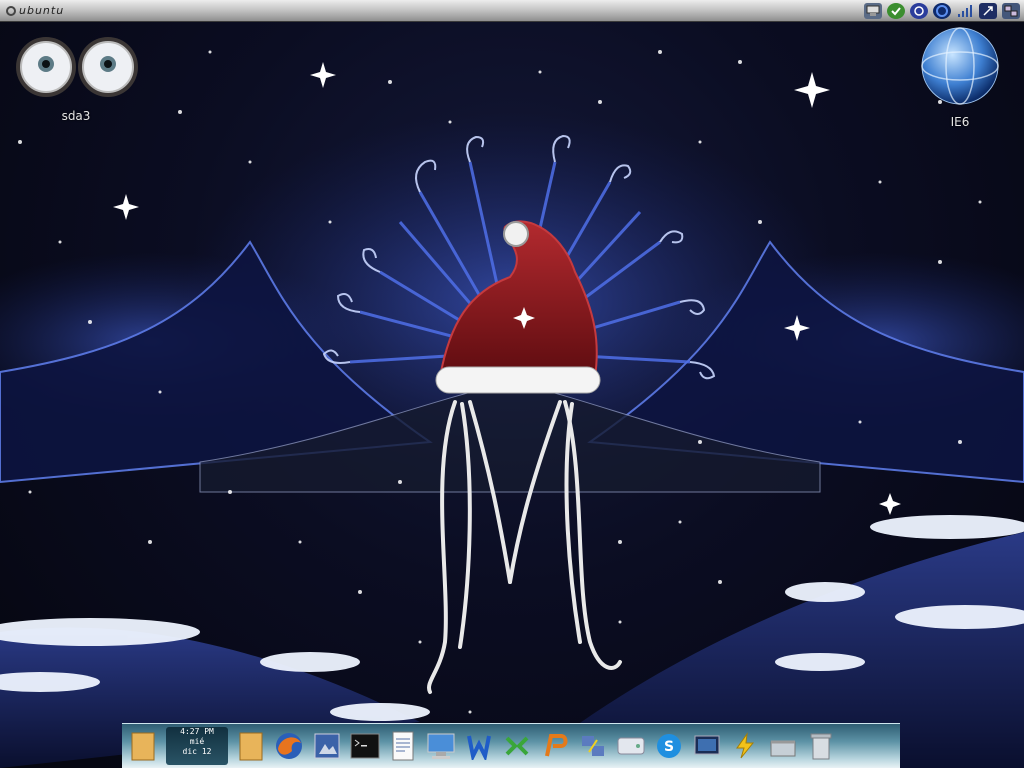 Image resolution: width=1024 pixels, height=768 pixels. Describe the element at coordinates (1011, 11) in the screenshot. I see `network-manager-icon` at that location.